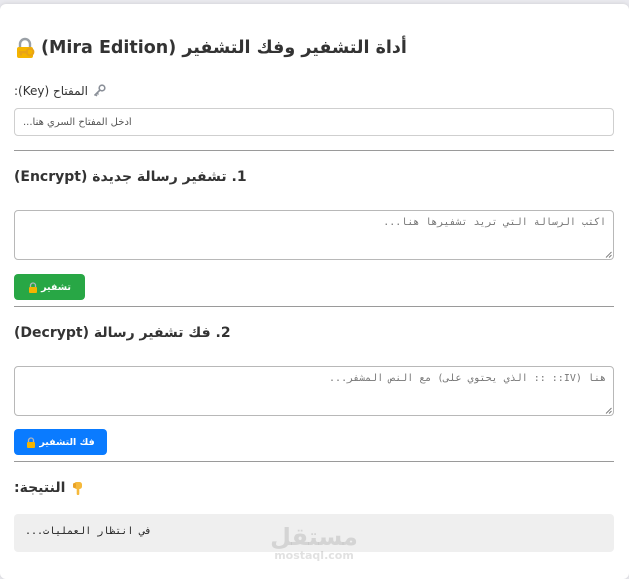  What do you see at coordinates (224, 48) in the screenshot?
I see `page-title-text: أداة التشفير وفك التشفير (Mira Edition)` at bounding box center [224, 48].